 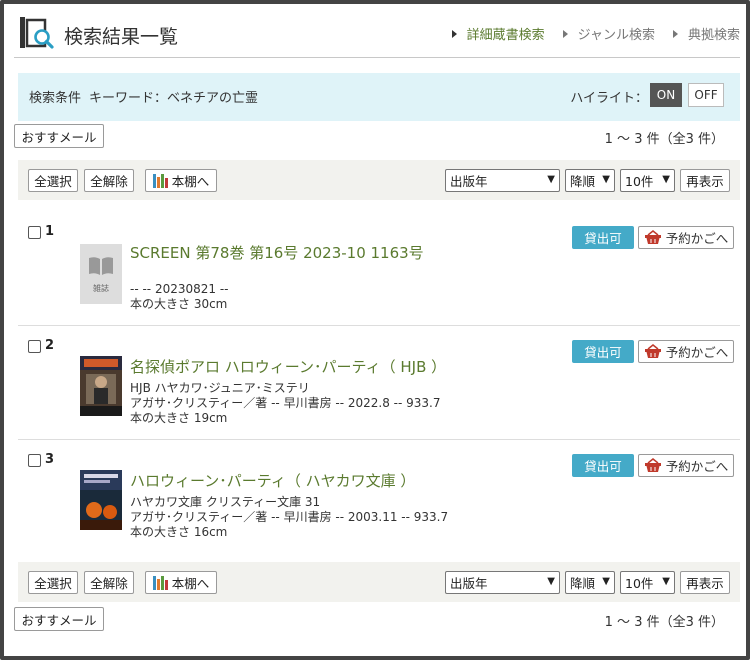 I want to click on result-number: 1, so click(x=50, y=231).